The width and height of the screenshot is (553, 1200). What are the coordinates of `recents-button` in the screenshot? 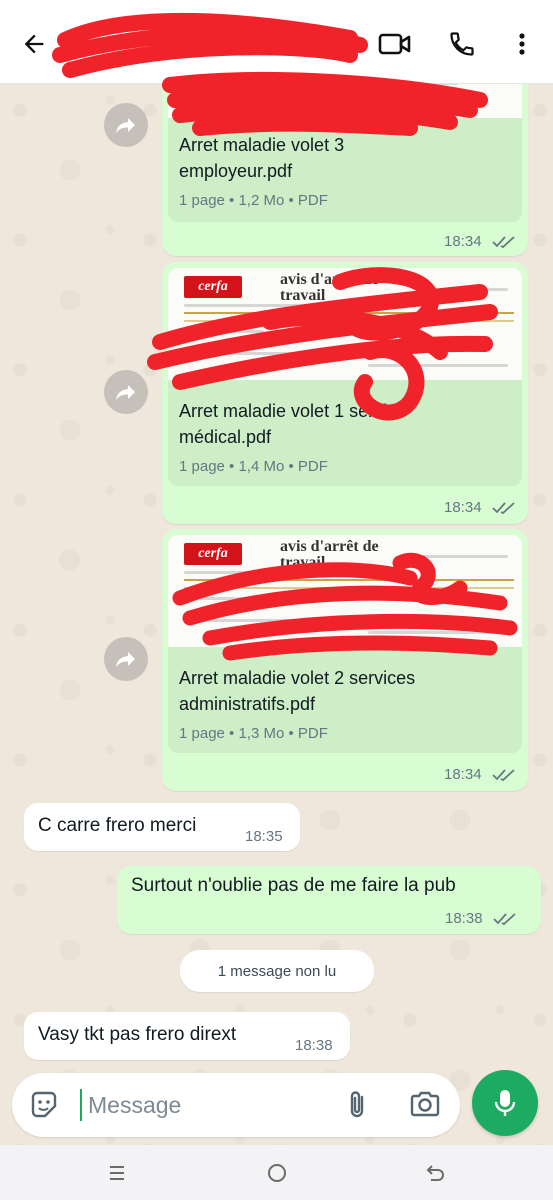 It's located at (117, 1173).